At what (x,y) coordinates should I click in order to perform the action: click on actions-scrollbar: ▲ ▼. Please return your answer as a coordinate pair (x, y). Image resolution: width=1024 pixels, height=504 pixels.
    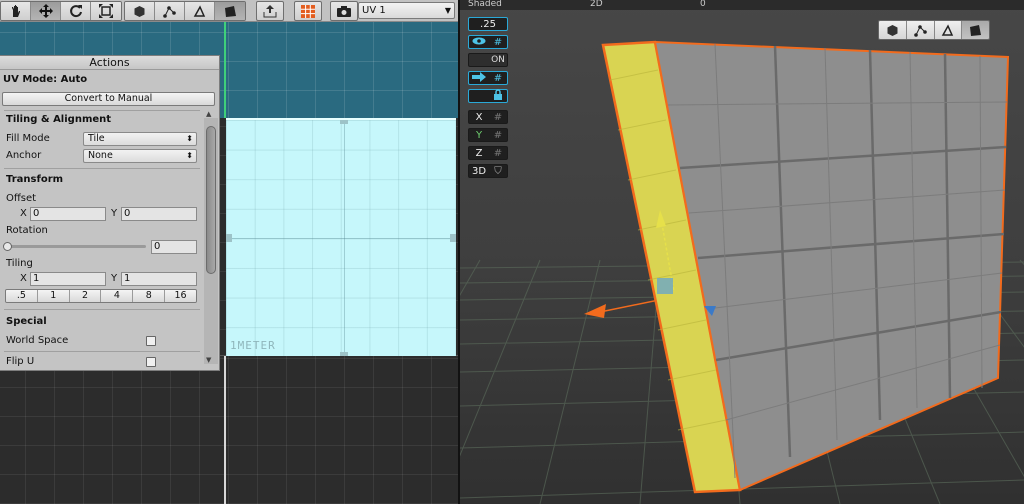
    Looking at the image, I should click on (211, 237).